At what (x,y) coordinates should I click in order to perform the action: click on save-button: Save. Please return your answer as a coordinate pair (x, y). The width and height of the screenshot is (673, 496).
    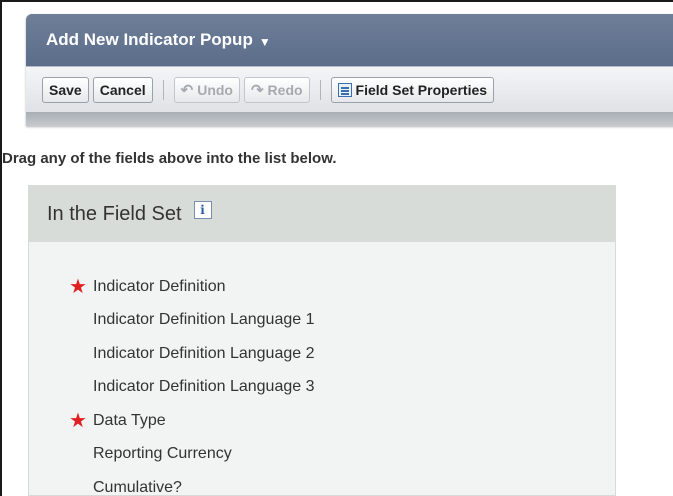
    Looking at the image, I should click on (65, 89).